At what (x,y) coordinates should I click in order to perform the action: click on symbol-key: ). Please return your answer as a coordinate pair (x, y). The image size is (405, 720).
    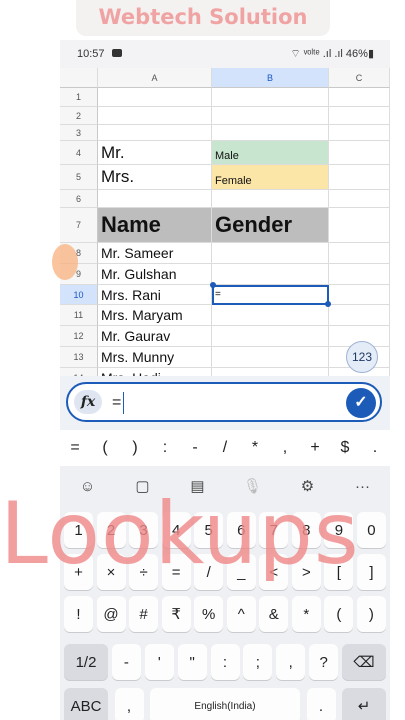
    Looking at the image, I should click on (135, 448).